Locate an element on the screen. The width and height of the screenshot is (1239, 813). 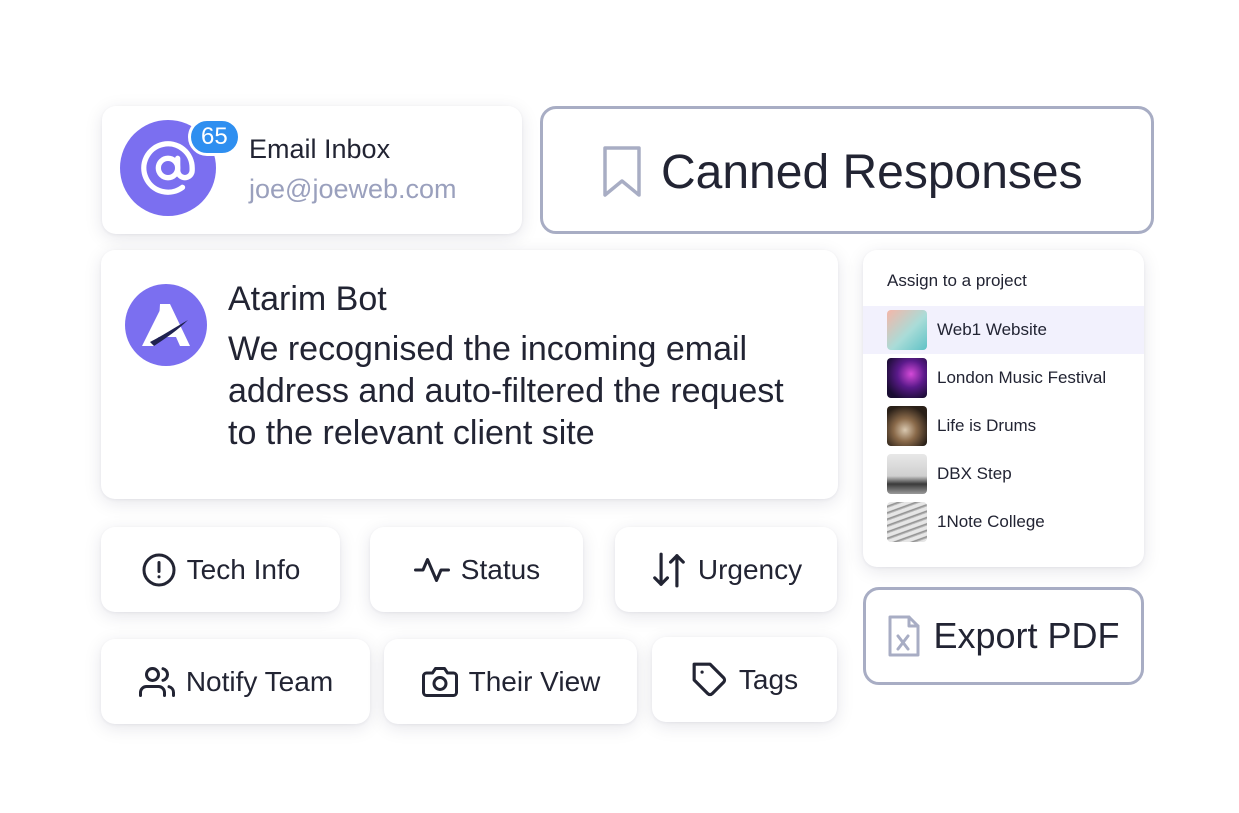
export-pdf-button: Export PDF is located at coordinates (1003, 636).